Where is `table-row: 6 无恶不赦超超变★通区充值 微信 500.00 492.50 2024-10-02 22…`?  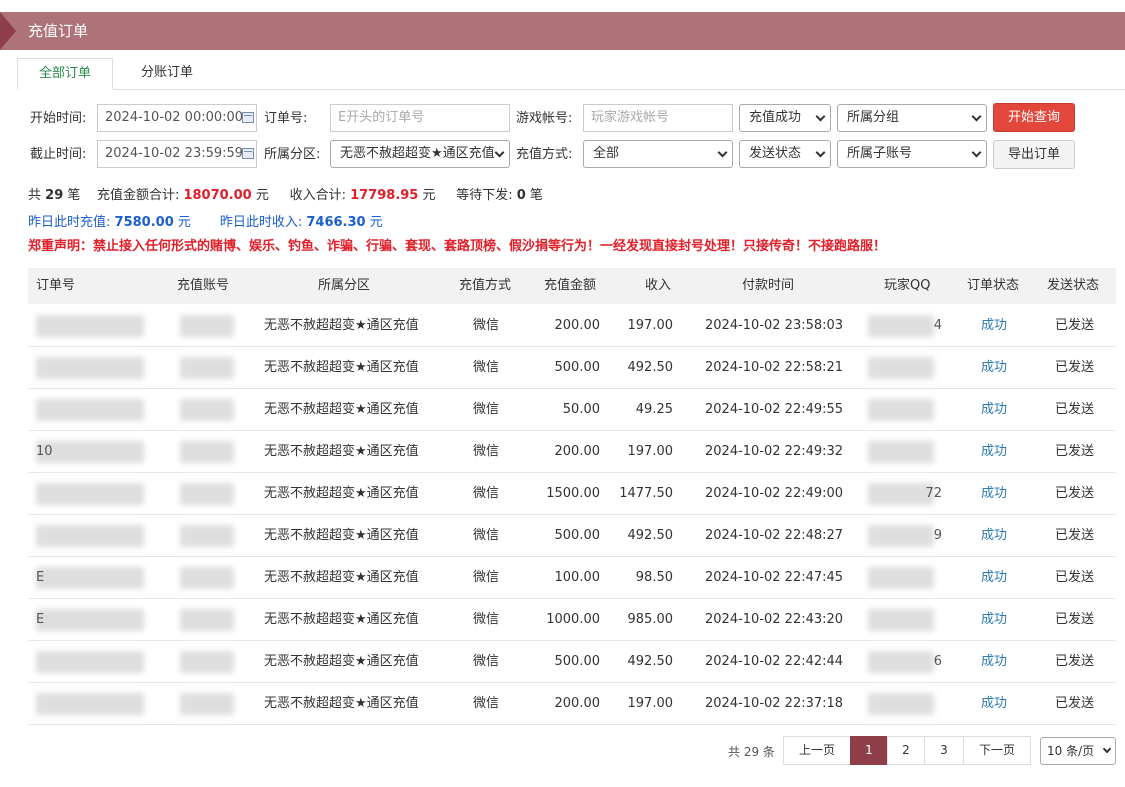 table-row: 6 无恶不赦超超变★通区充值 微信 500.00 492.50 2024-10-02 22… is located at coordinates (572, 662).